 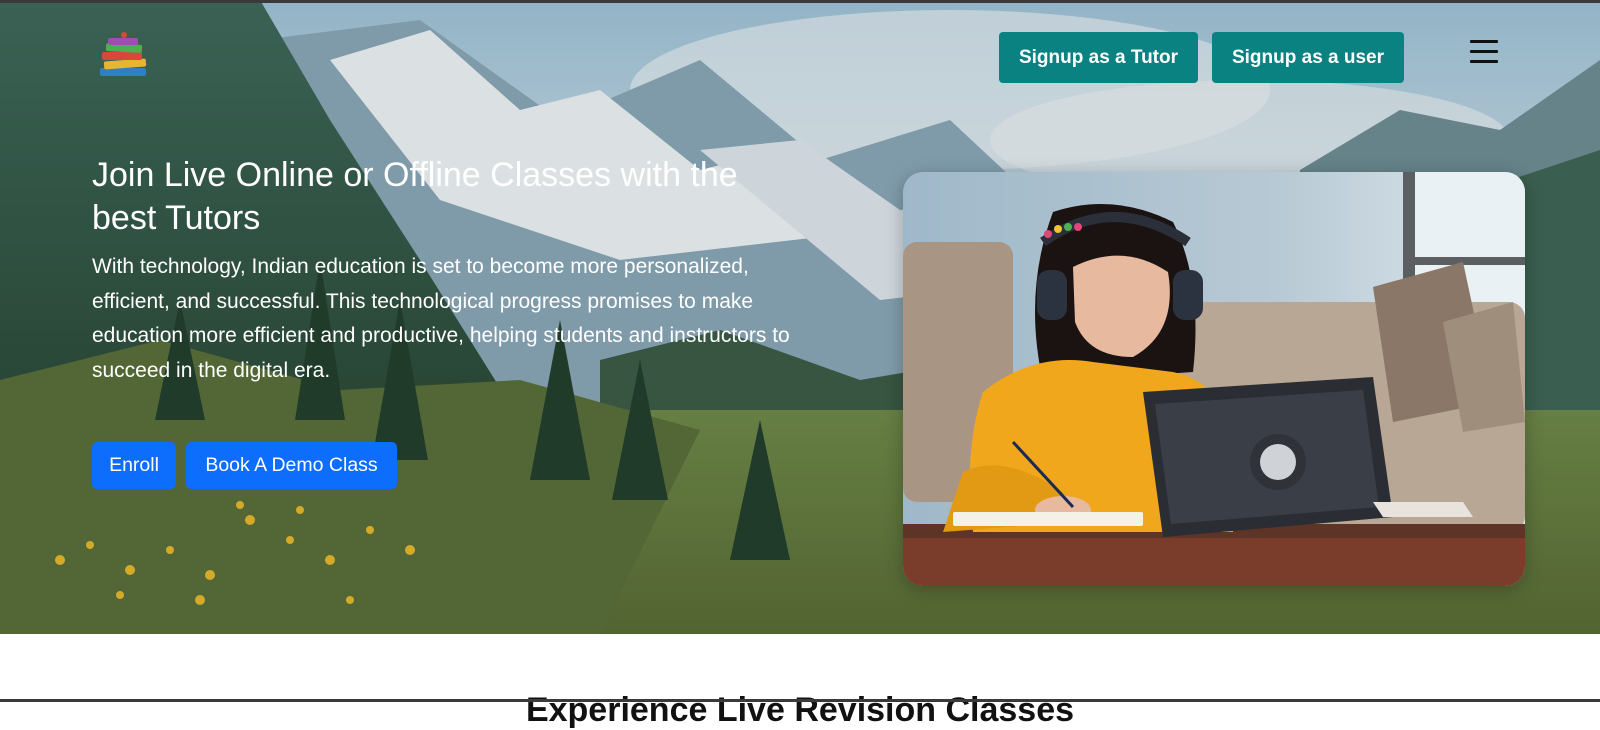 What do you see at coordinates (134, 465) in the screenshot?
I see `enroll-button: Enroll` at bounding box center [134, 465].